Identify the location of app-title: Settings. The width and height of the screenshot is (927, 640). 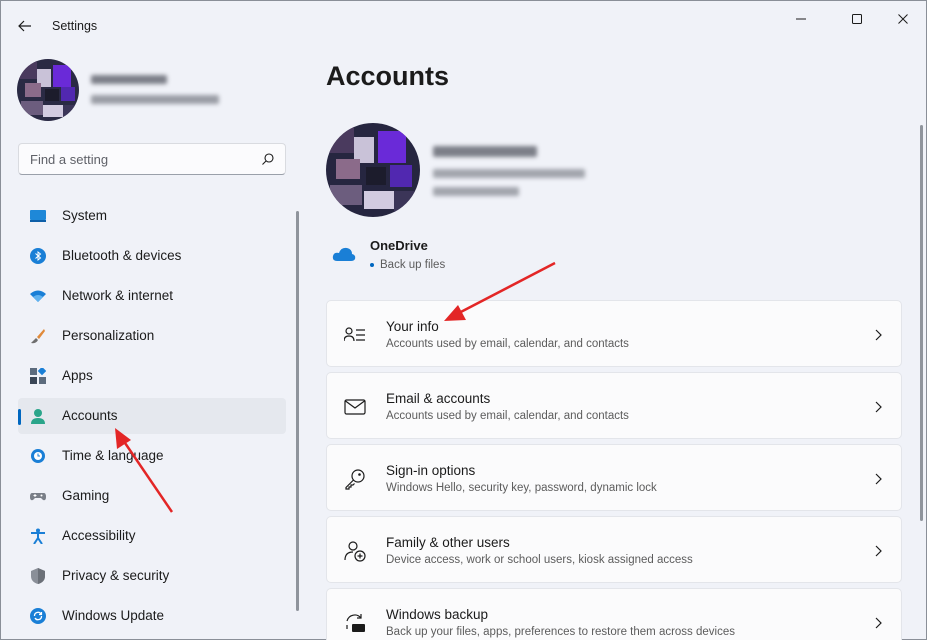
(75, 26).